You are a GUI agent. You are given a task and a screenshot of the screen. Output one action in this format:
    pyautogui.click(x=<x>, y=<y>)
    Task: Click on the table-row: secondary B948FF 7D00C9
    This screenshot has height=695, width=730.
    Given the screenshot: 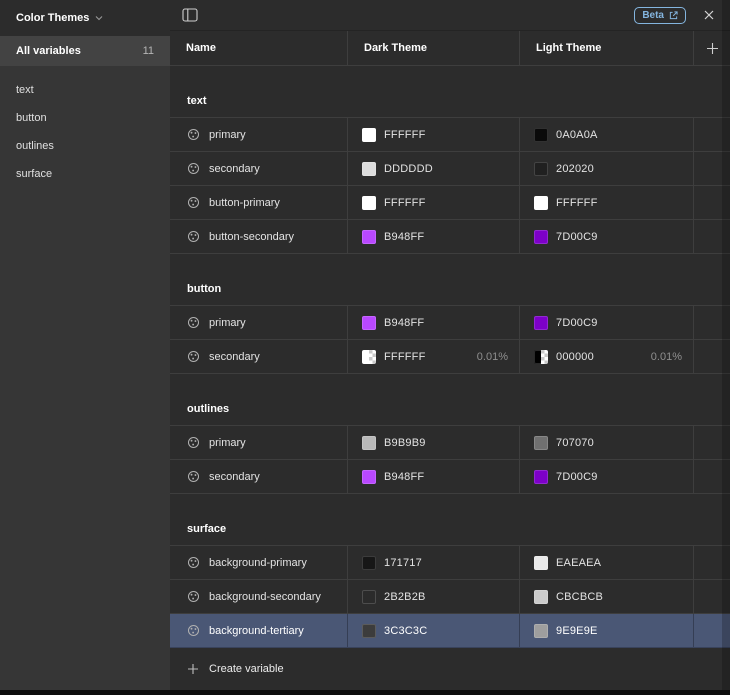 What is the action you would take?
    pyautogui.click(x=450, y=477)
    